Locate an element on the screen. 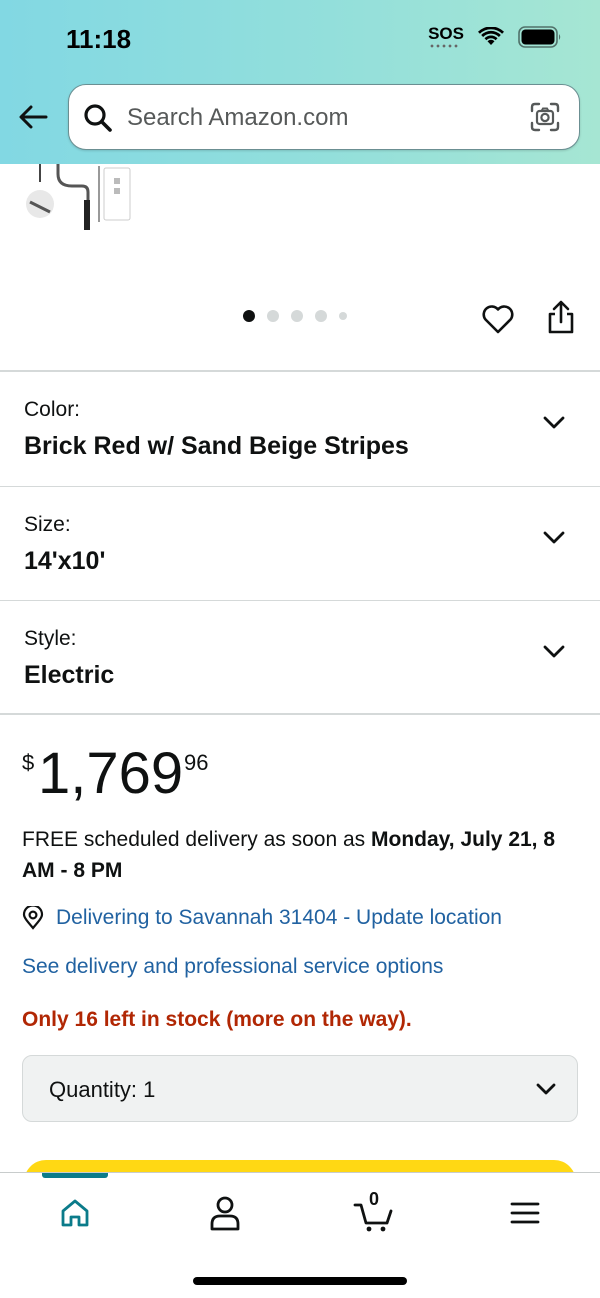 The height and width of the screenshot is (1298, 600). quantity-label-text: Quantity: is located at coordinates (93, 1089).